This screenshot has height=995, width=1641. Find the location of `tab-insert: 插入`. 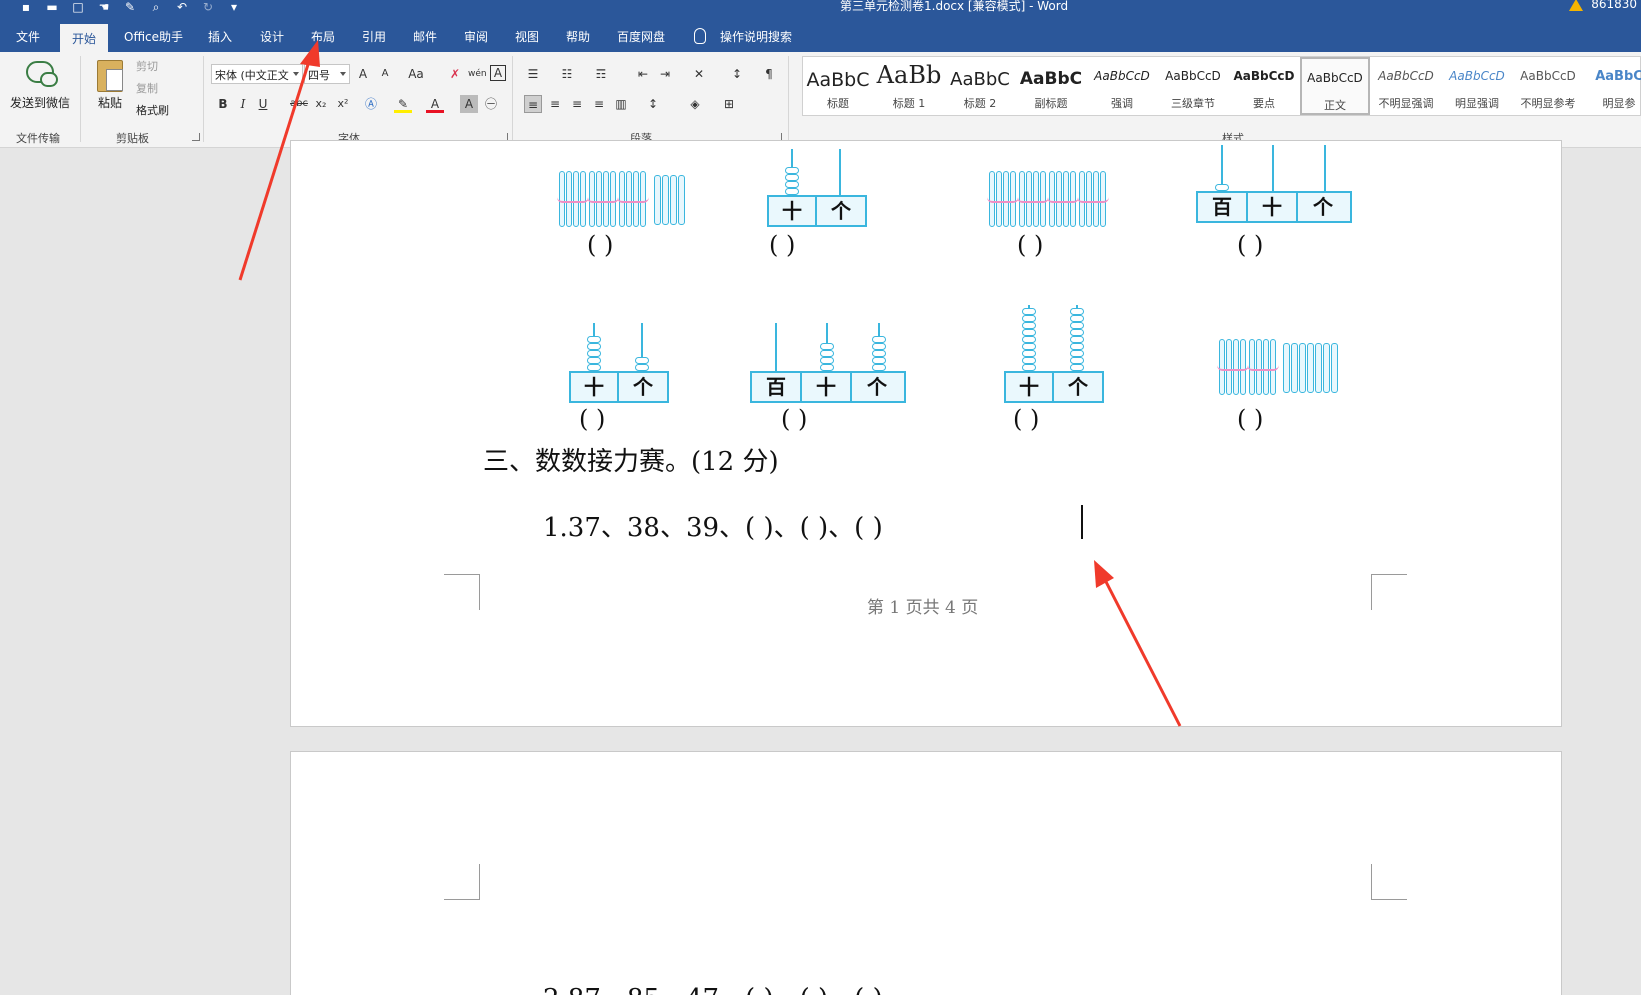

tab-insert: 插入 is located at coordinates (220, 36).